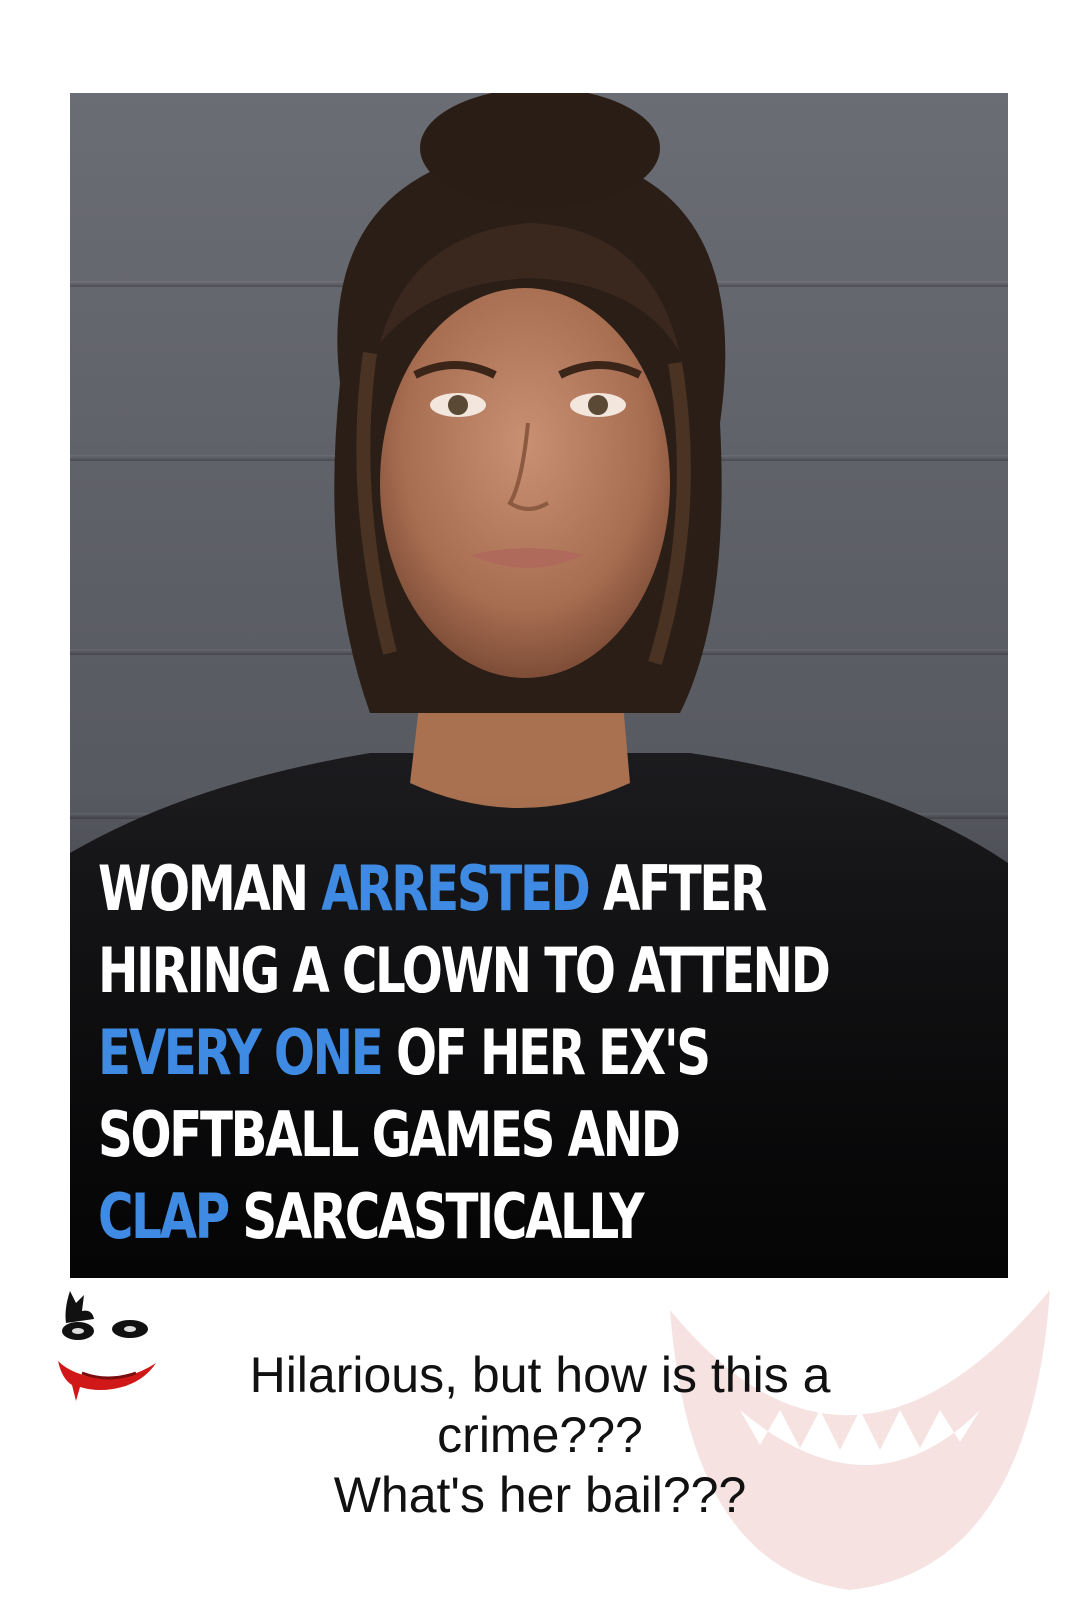  I want to click on caption-line-3: What's her bail???, so click(540, 1495).